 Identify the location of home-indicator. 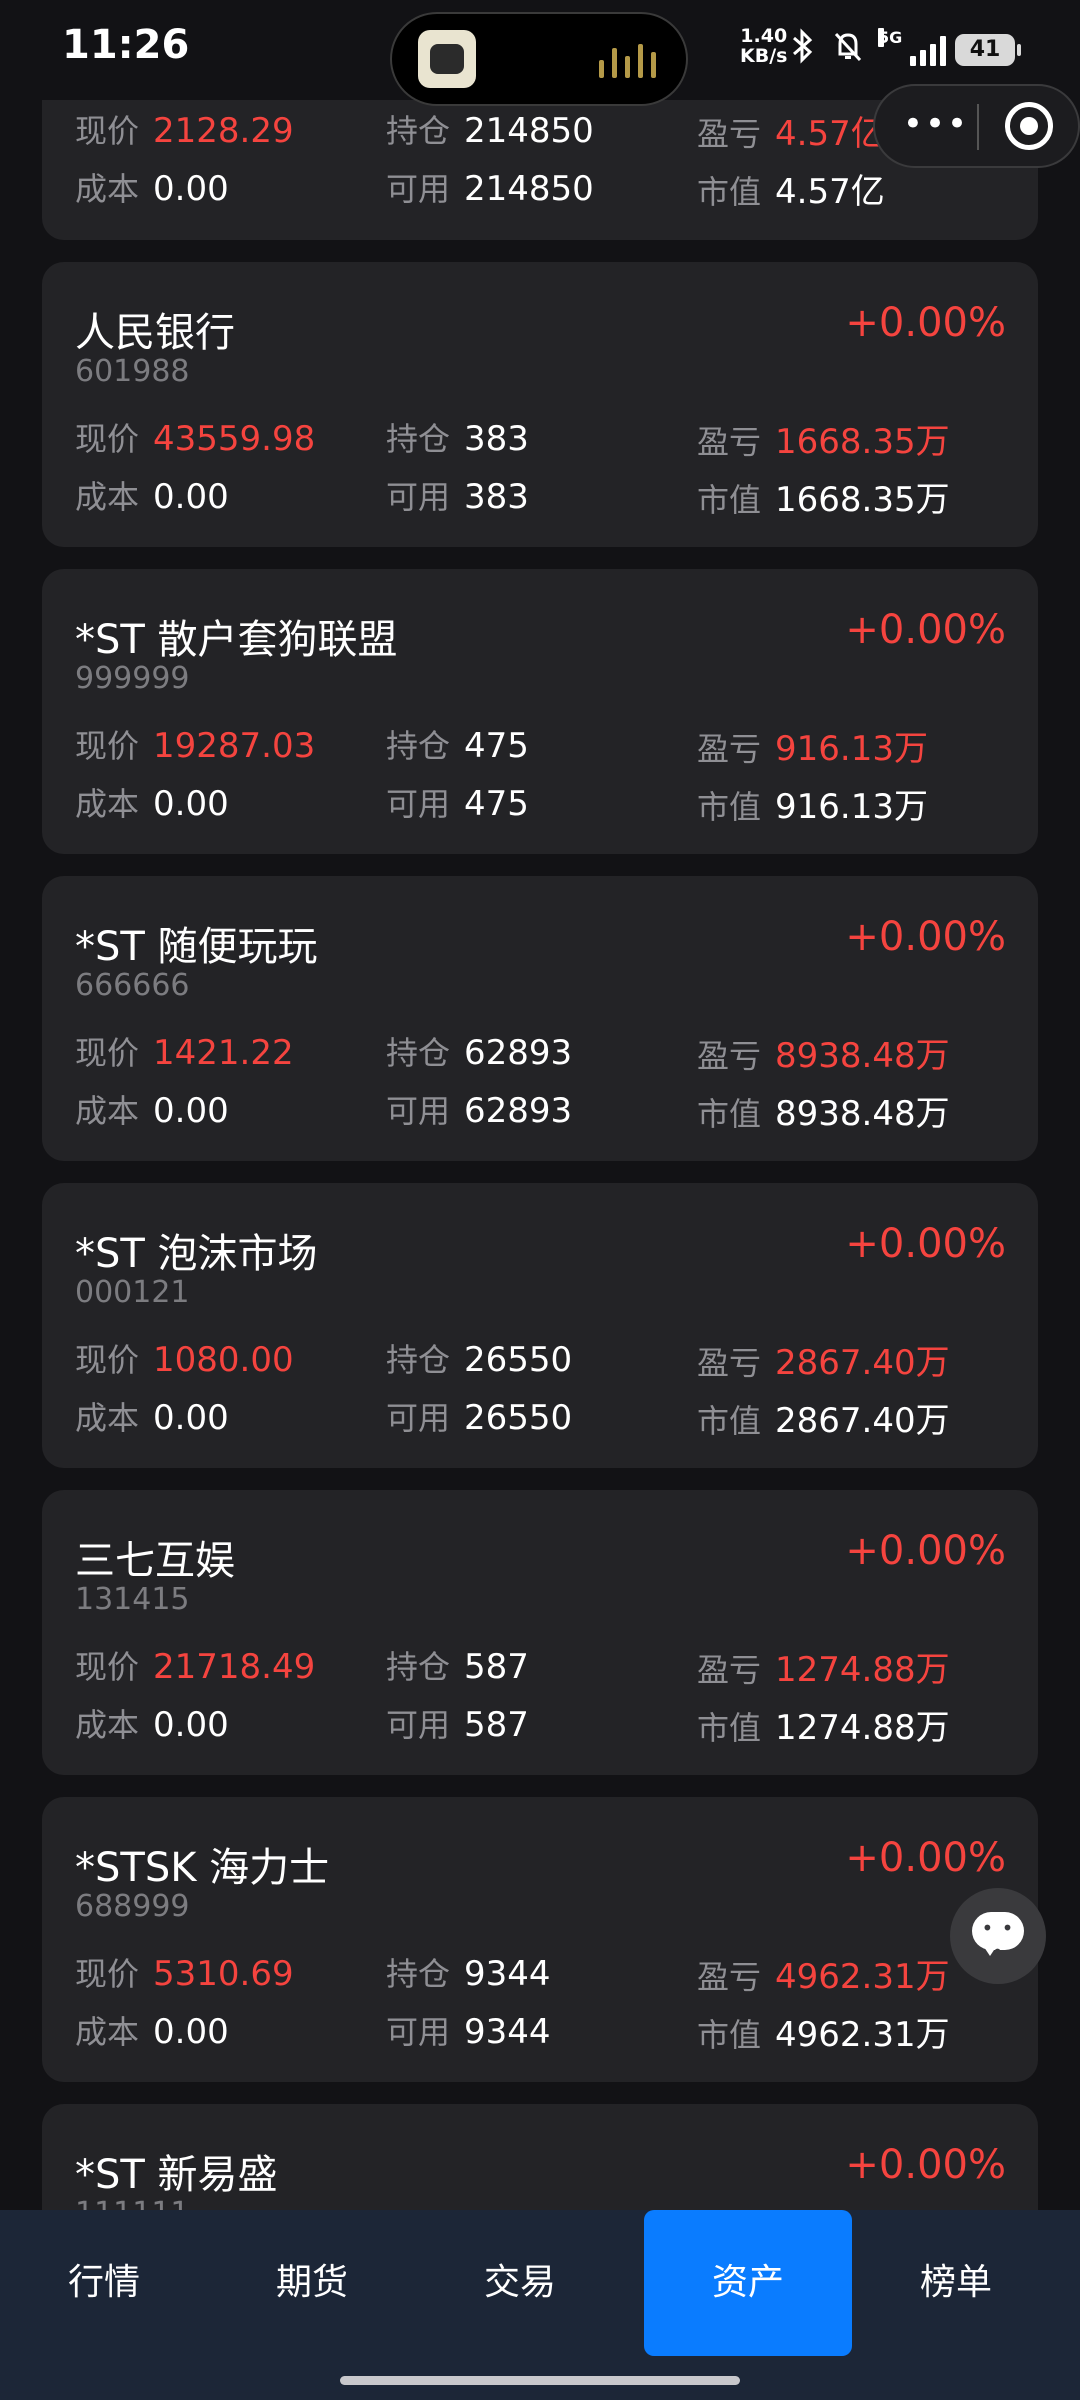
(540, 2380).